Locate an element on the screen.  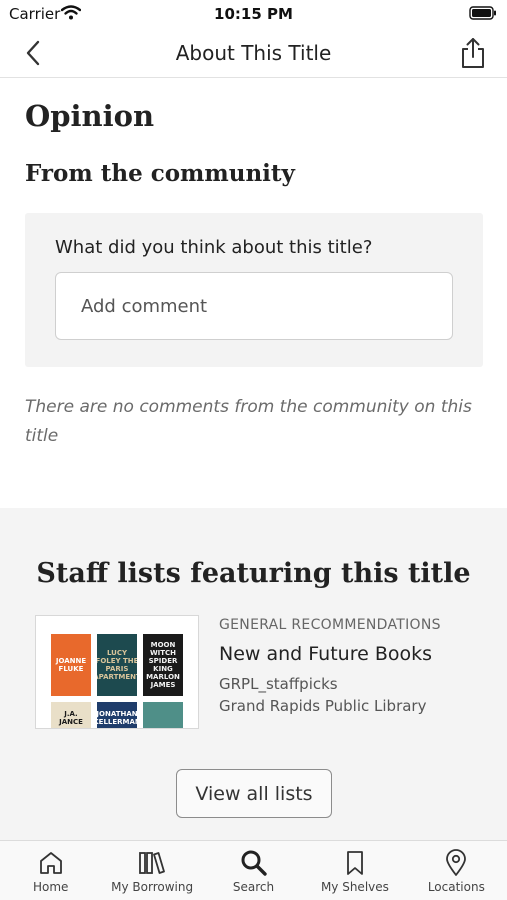
book-cover is located at coordinates (163, 715).